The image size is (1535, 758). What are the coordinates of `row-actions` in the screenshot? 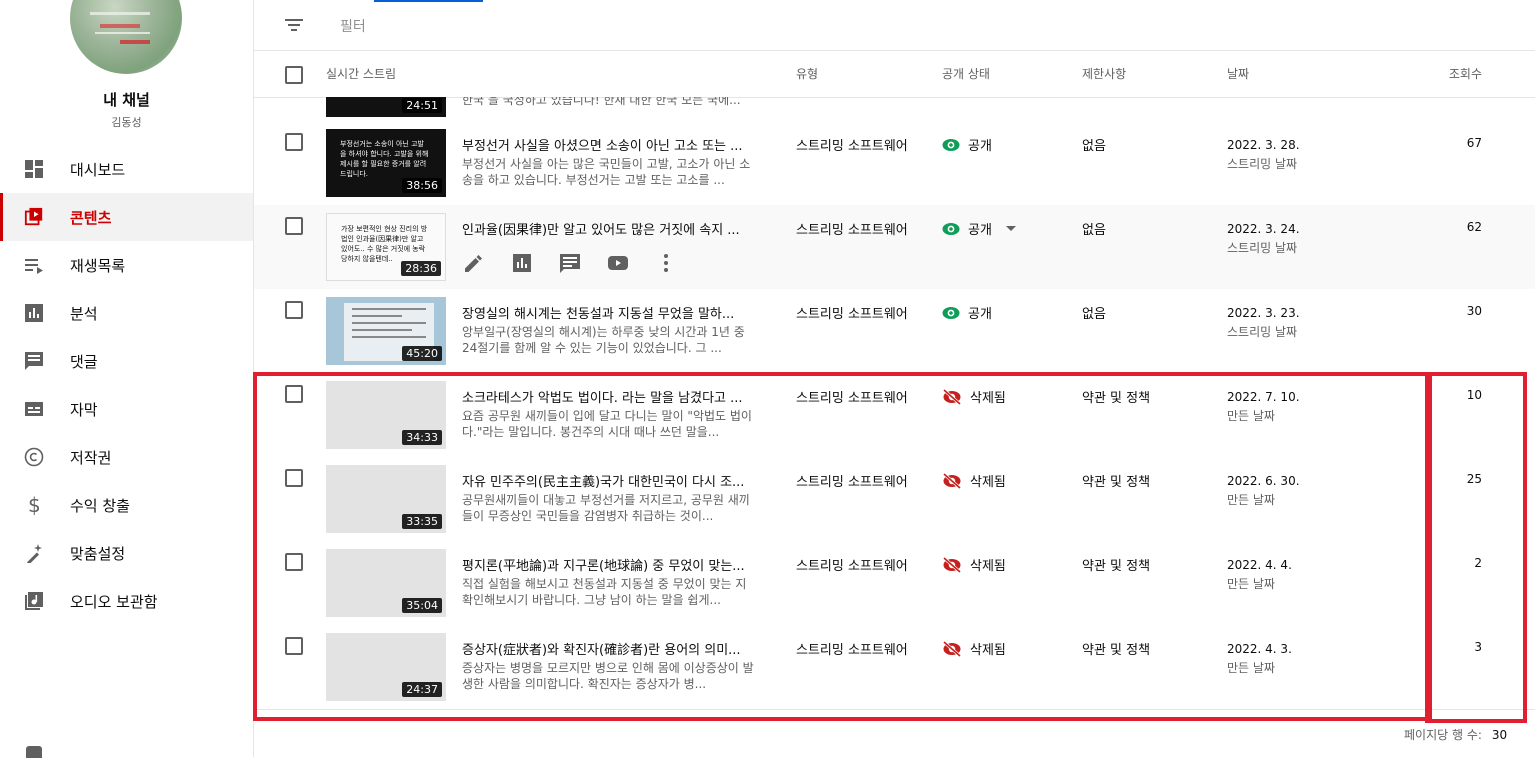 It's located at (582, 263).